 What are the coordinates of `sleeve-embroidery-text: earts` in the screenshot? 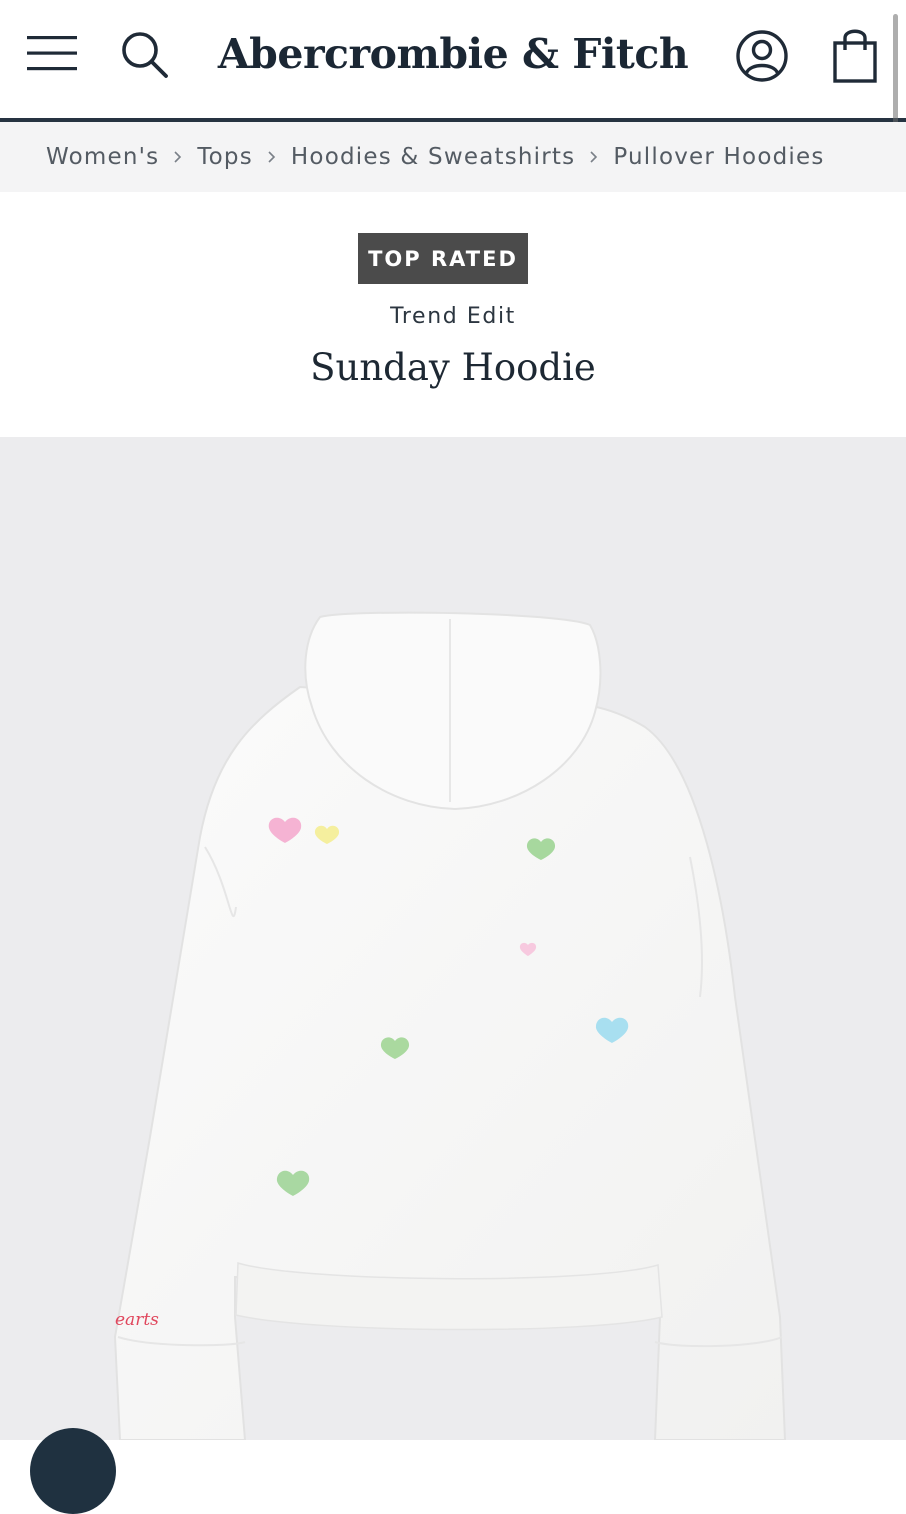 It's located at (137, 1320).